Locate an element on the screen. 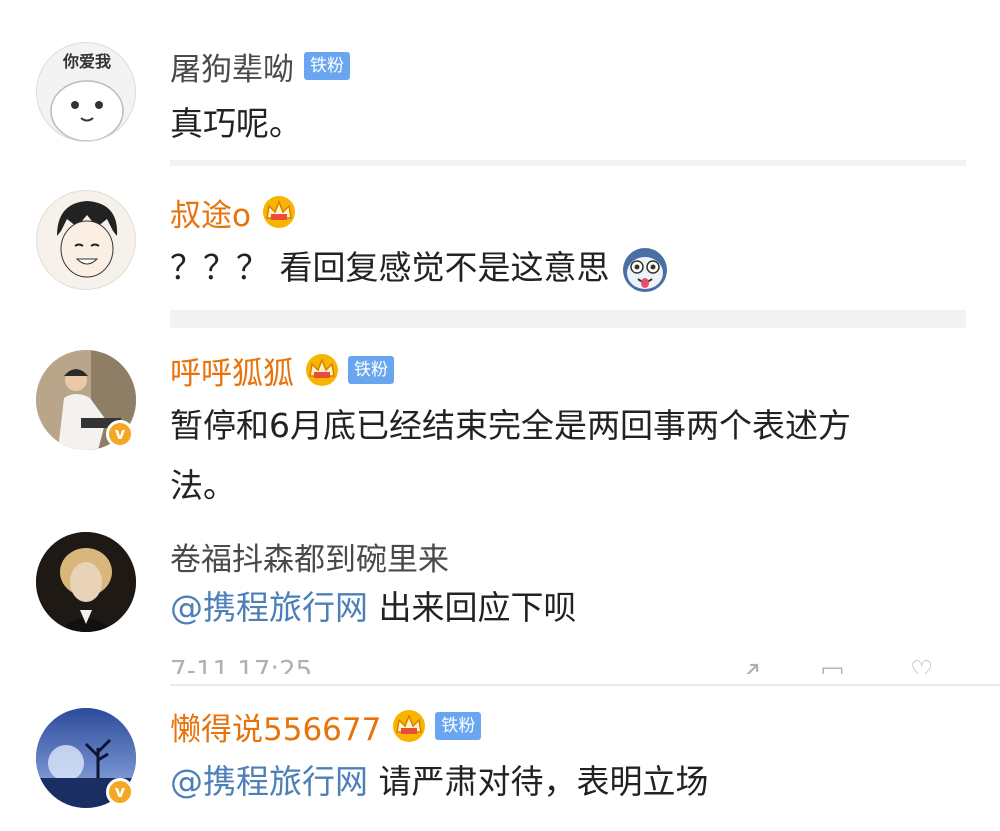 The width and height of the screenshot is (1000, 831). crazy-face-emoji-icon is located at coordinates (645, 269).